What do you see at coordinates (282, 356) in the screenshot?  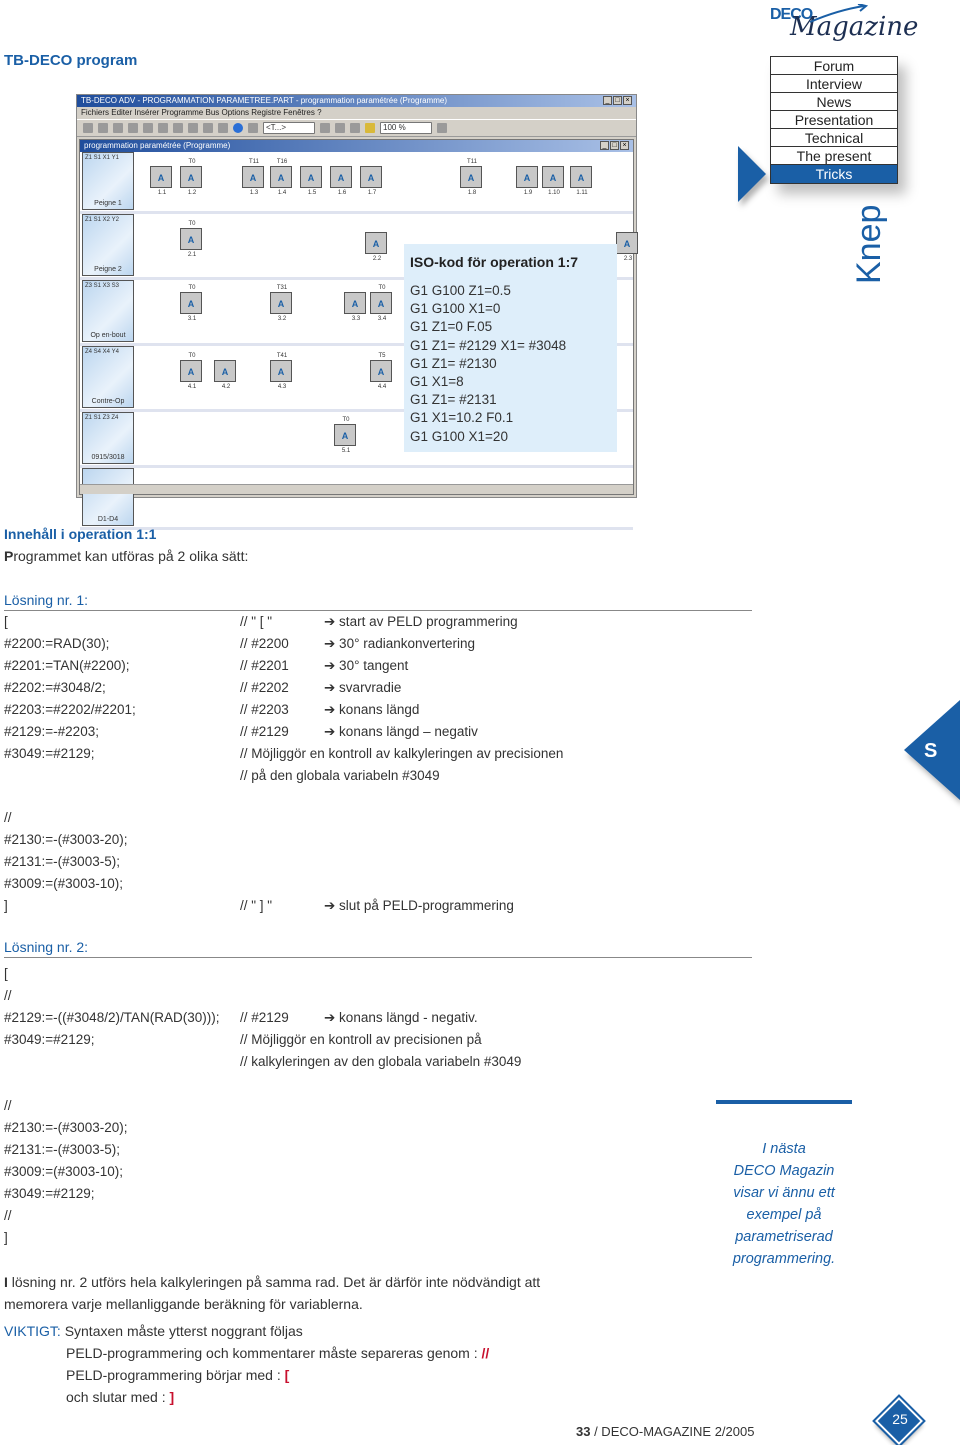 I see `operation-tool: T41` at bounding box center [282, 356].